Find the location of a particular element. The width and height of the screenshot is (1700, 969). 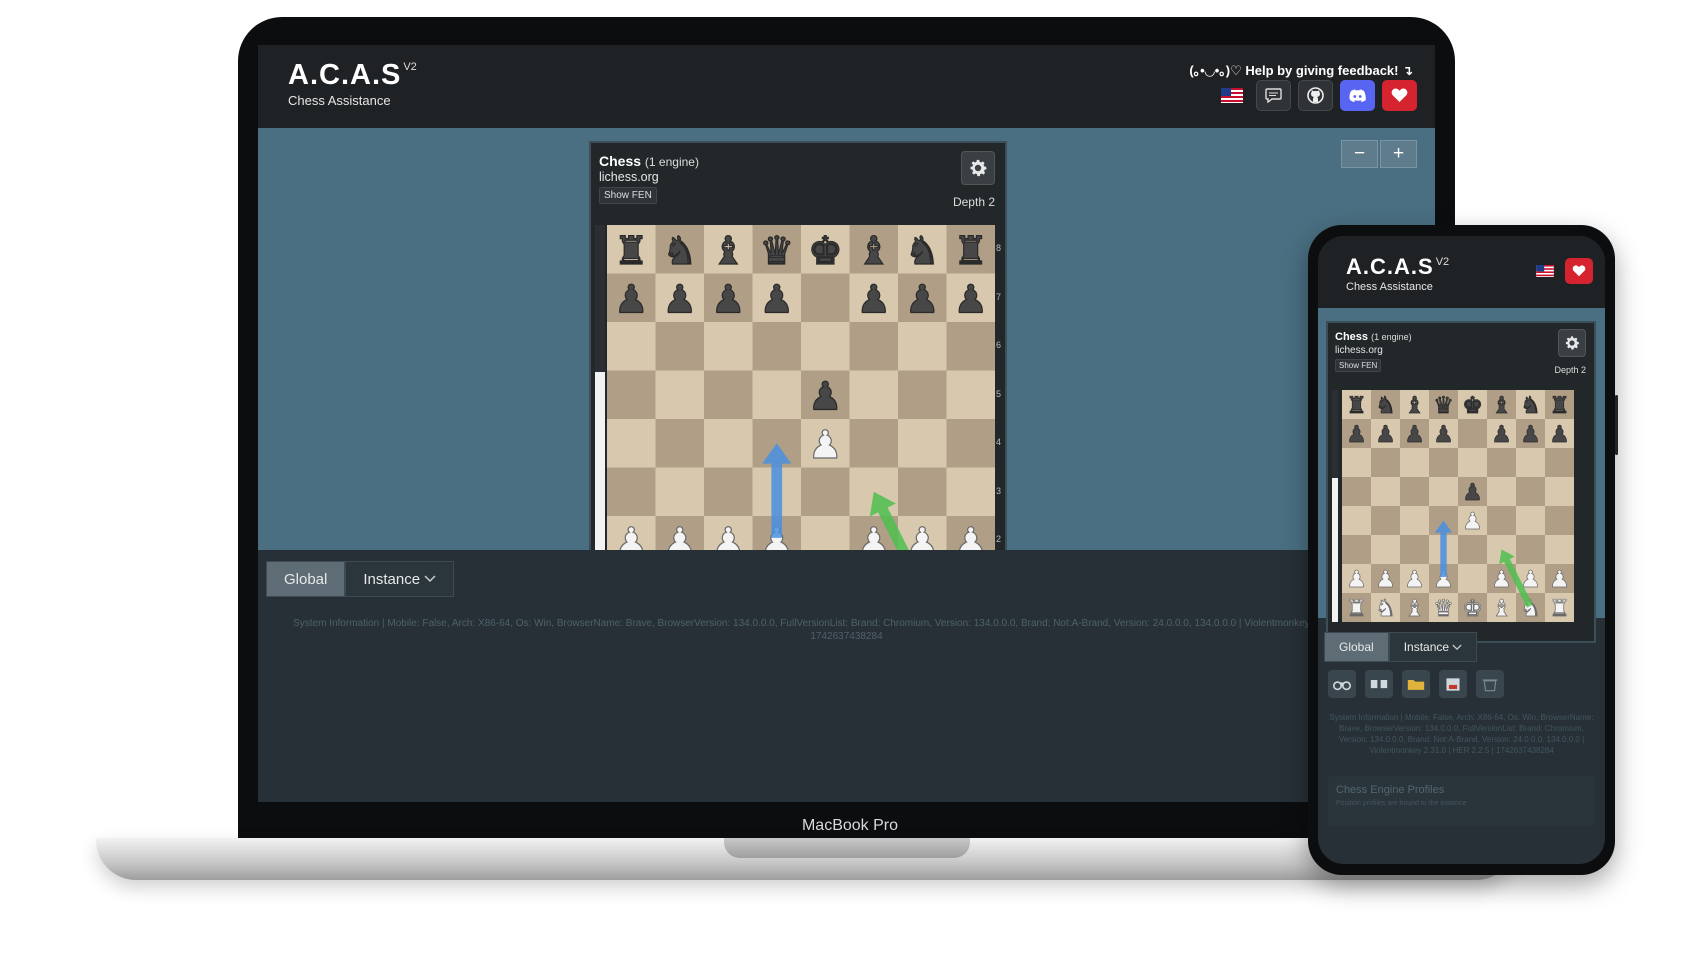

white-king-piece: ♚ is located at coordinates (1473, 608).